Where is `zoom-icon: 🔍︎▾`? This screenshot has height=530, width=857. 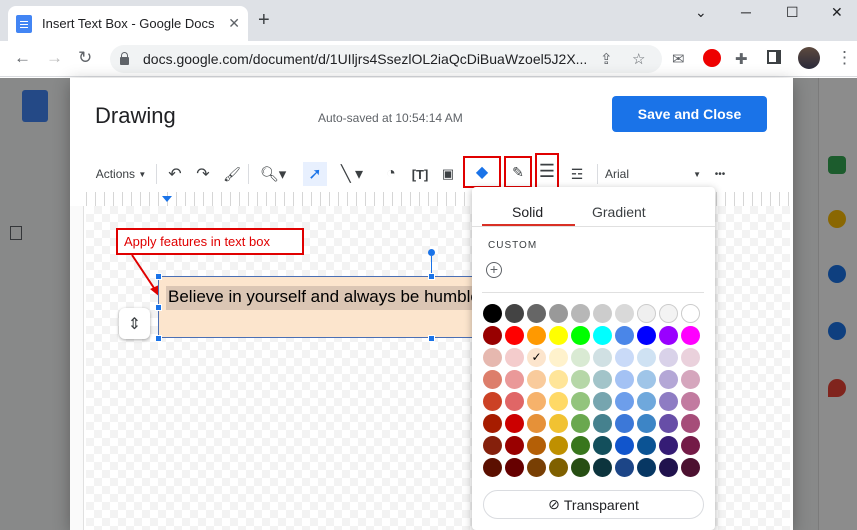
zoom-icon: 🔍︎▾ is located at coordinates (273, 174).